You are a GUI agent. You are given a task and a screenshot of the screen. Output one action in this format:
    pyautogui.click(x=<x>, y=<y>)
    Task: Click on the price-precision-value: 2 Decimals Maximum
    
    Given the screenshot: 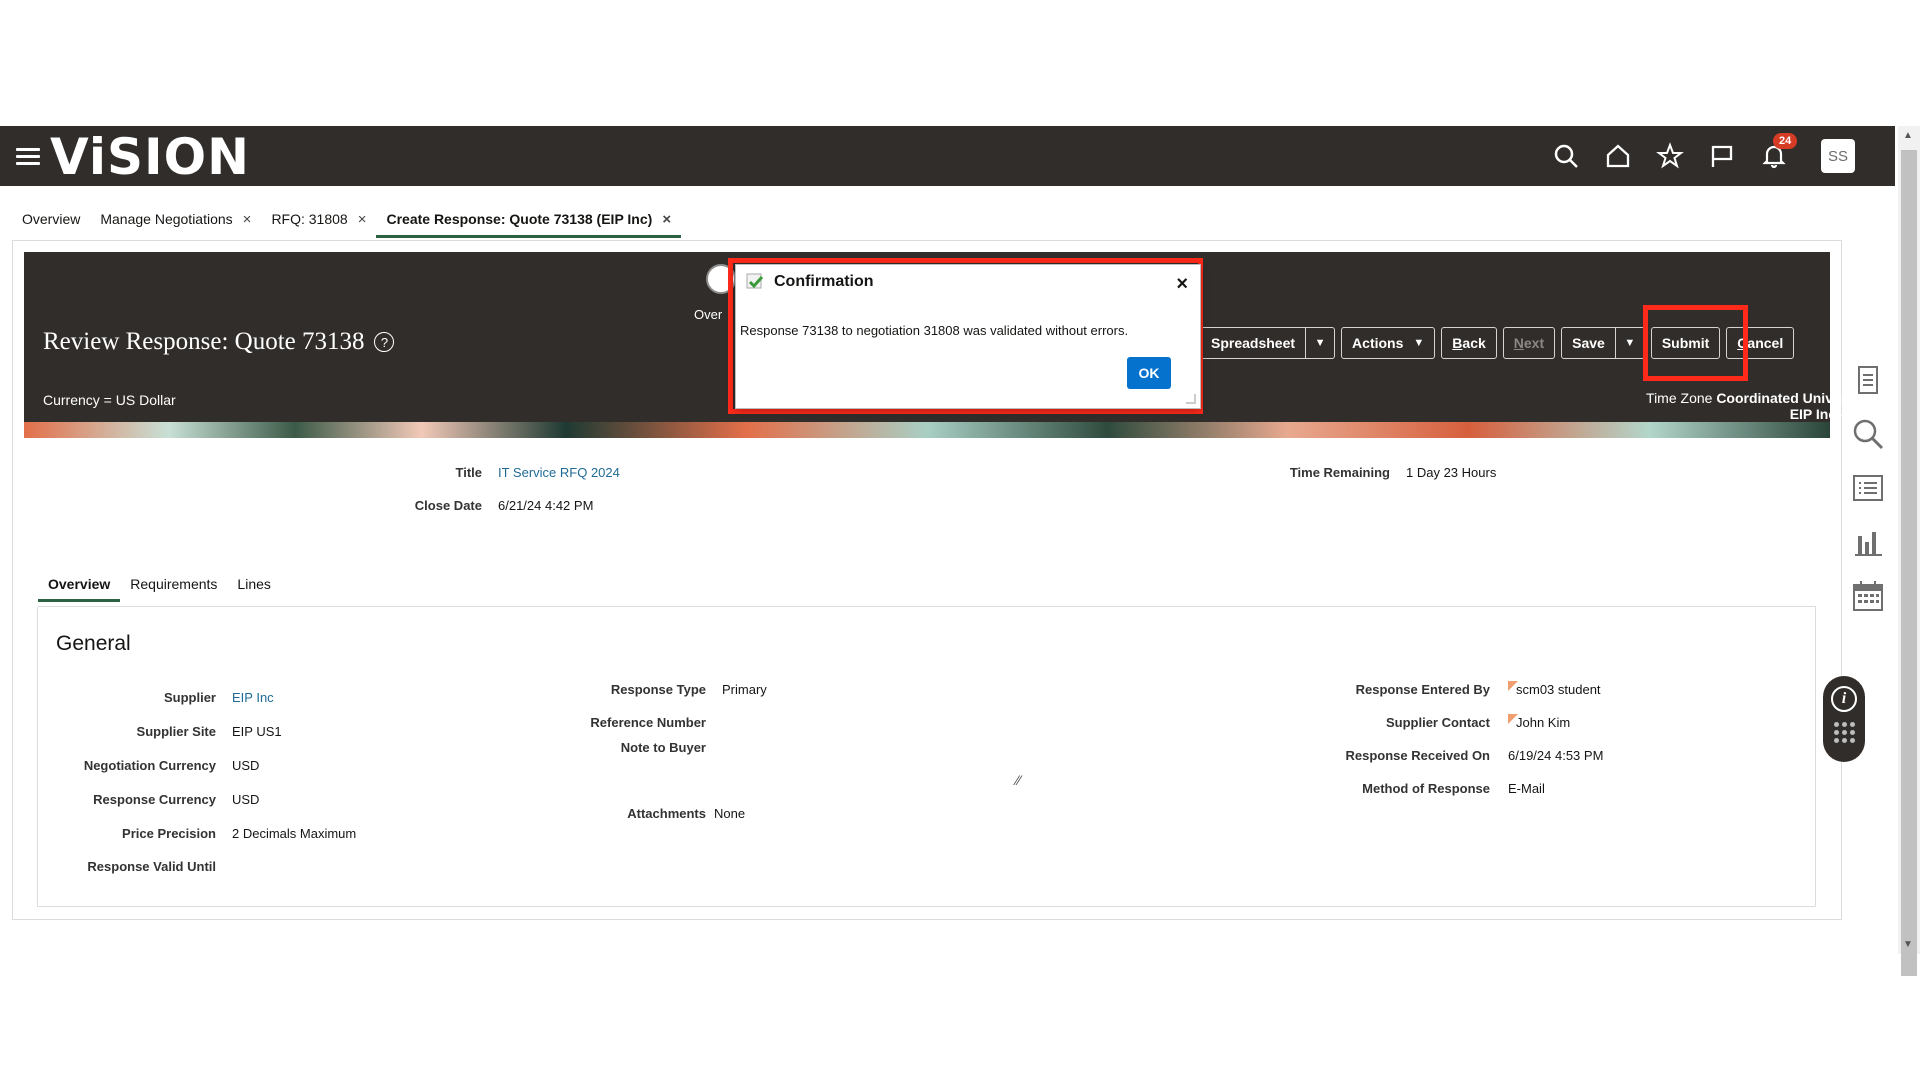 What is the action you would take?
    pyautogui.click(x=294, y=833)
    